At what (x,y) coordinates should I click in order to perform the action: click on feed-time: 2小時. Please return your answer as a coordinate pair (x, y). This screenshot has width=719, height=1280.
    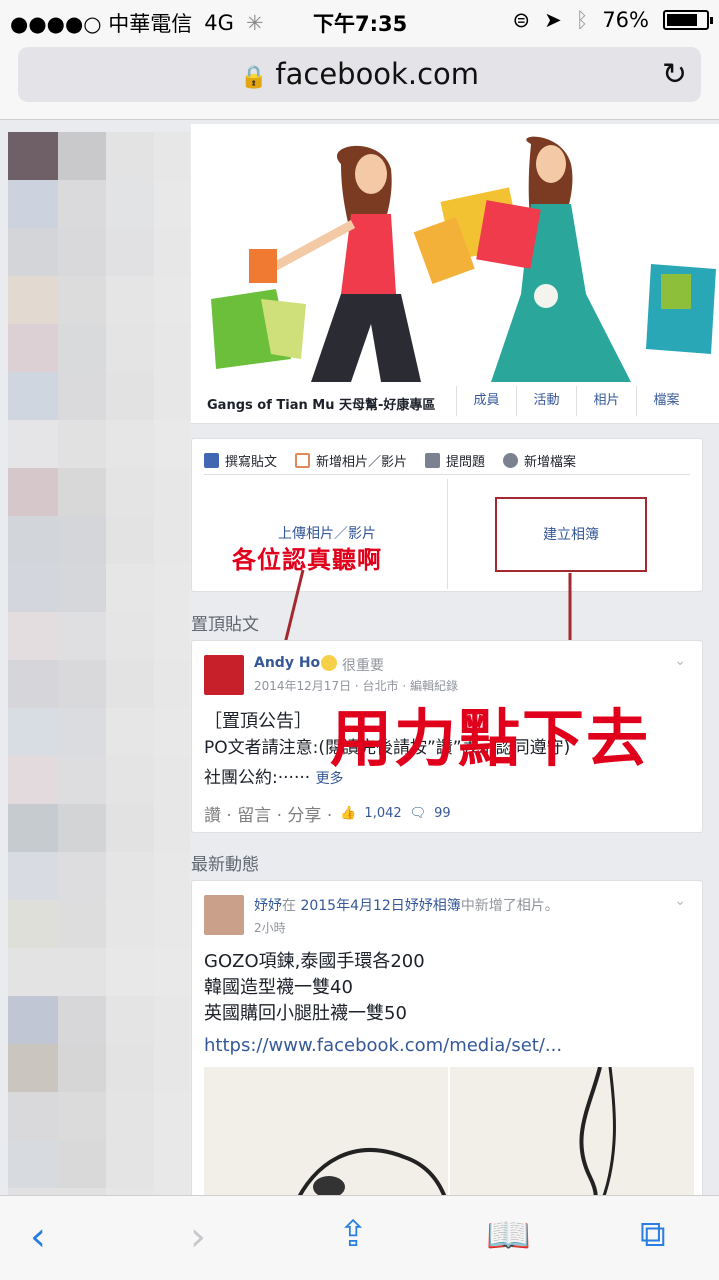
    Looking at the image, I should click on (270, 928).